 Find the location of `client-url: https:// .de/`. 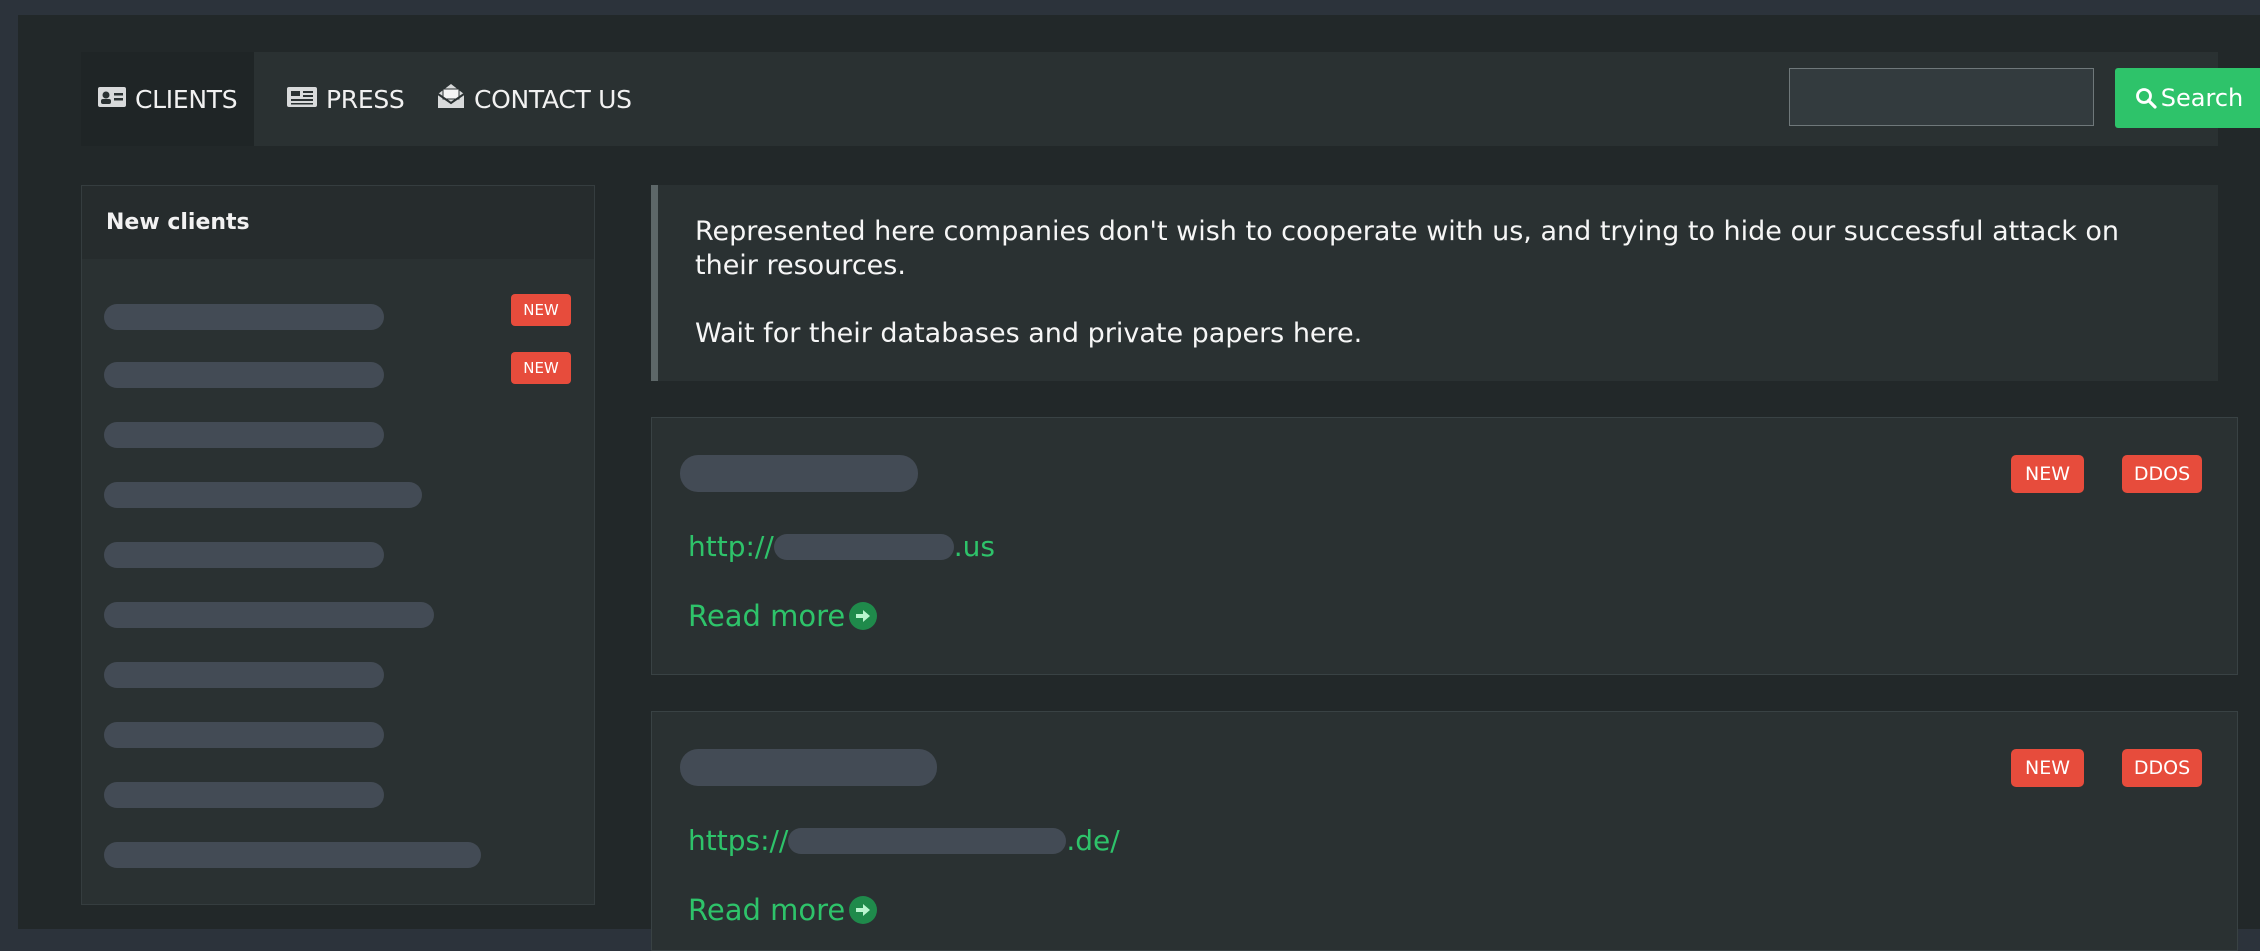

client-url: https:// .de/ is located at coordinates (904, 840).